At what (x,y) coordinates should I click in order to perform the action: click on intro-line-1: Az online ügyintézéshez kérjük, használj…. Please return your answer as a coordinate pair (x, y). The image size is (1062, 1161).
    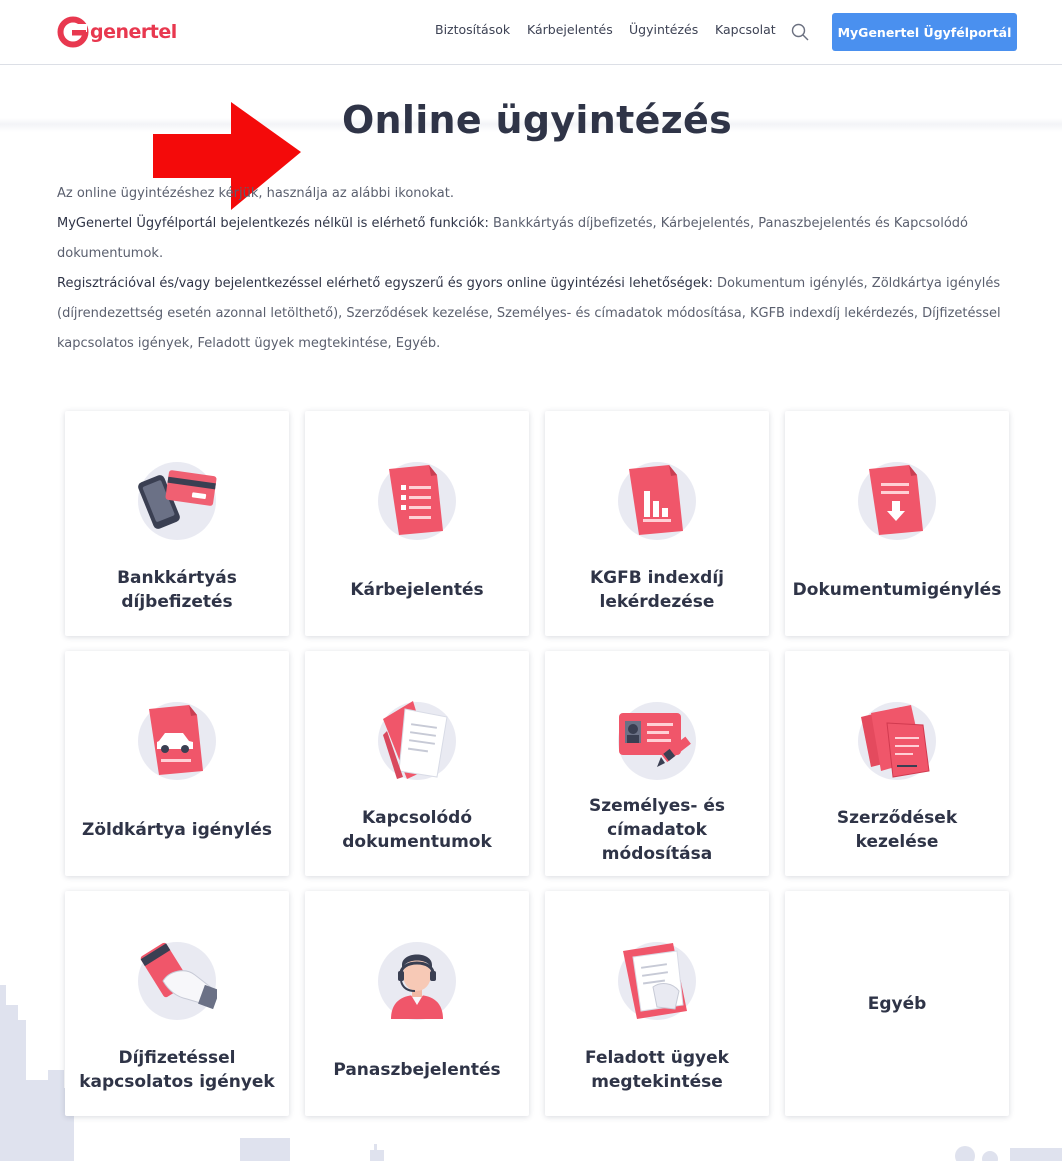
    Looking at the image, I should click on (255, 193).